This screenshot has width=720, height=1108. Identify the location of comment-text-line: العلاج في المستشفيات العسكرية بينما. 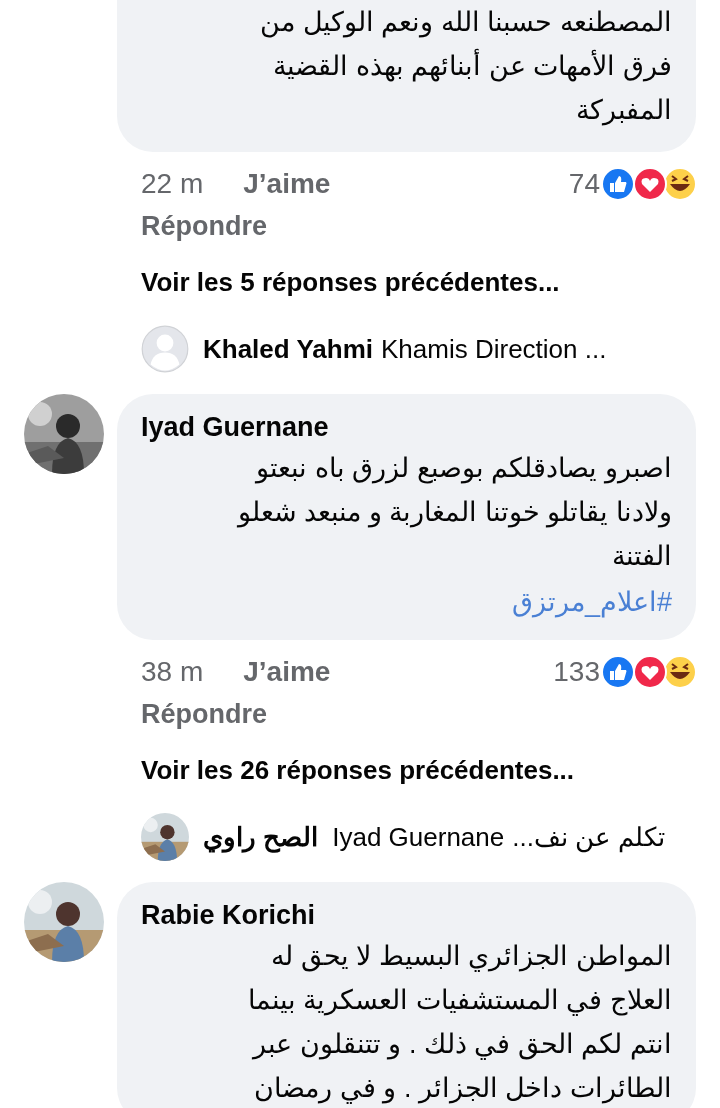
(460, 1001).